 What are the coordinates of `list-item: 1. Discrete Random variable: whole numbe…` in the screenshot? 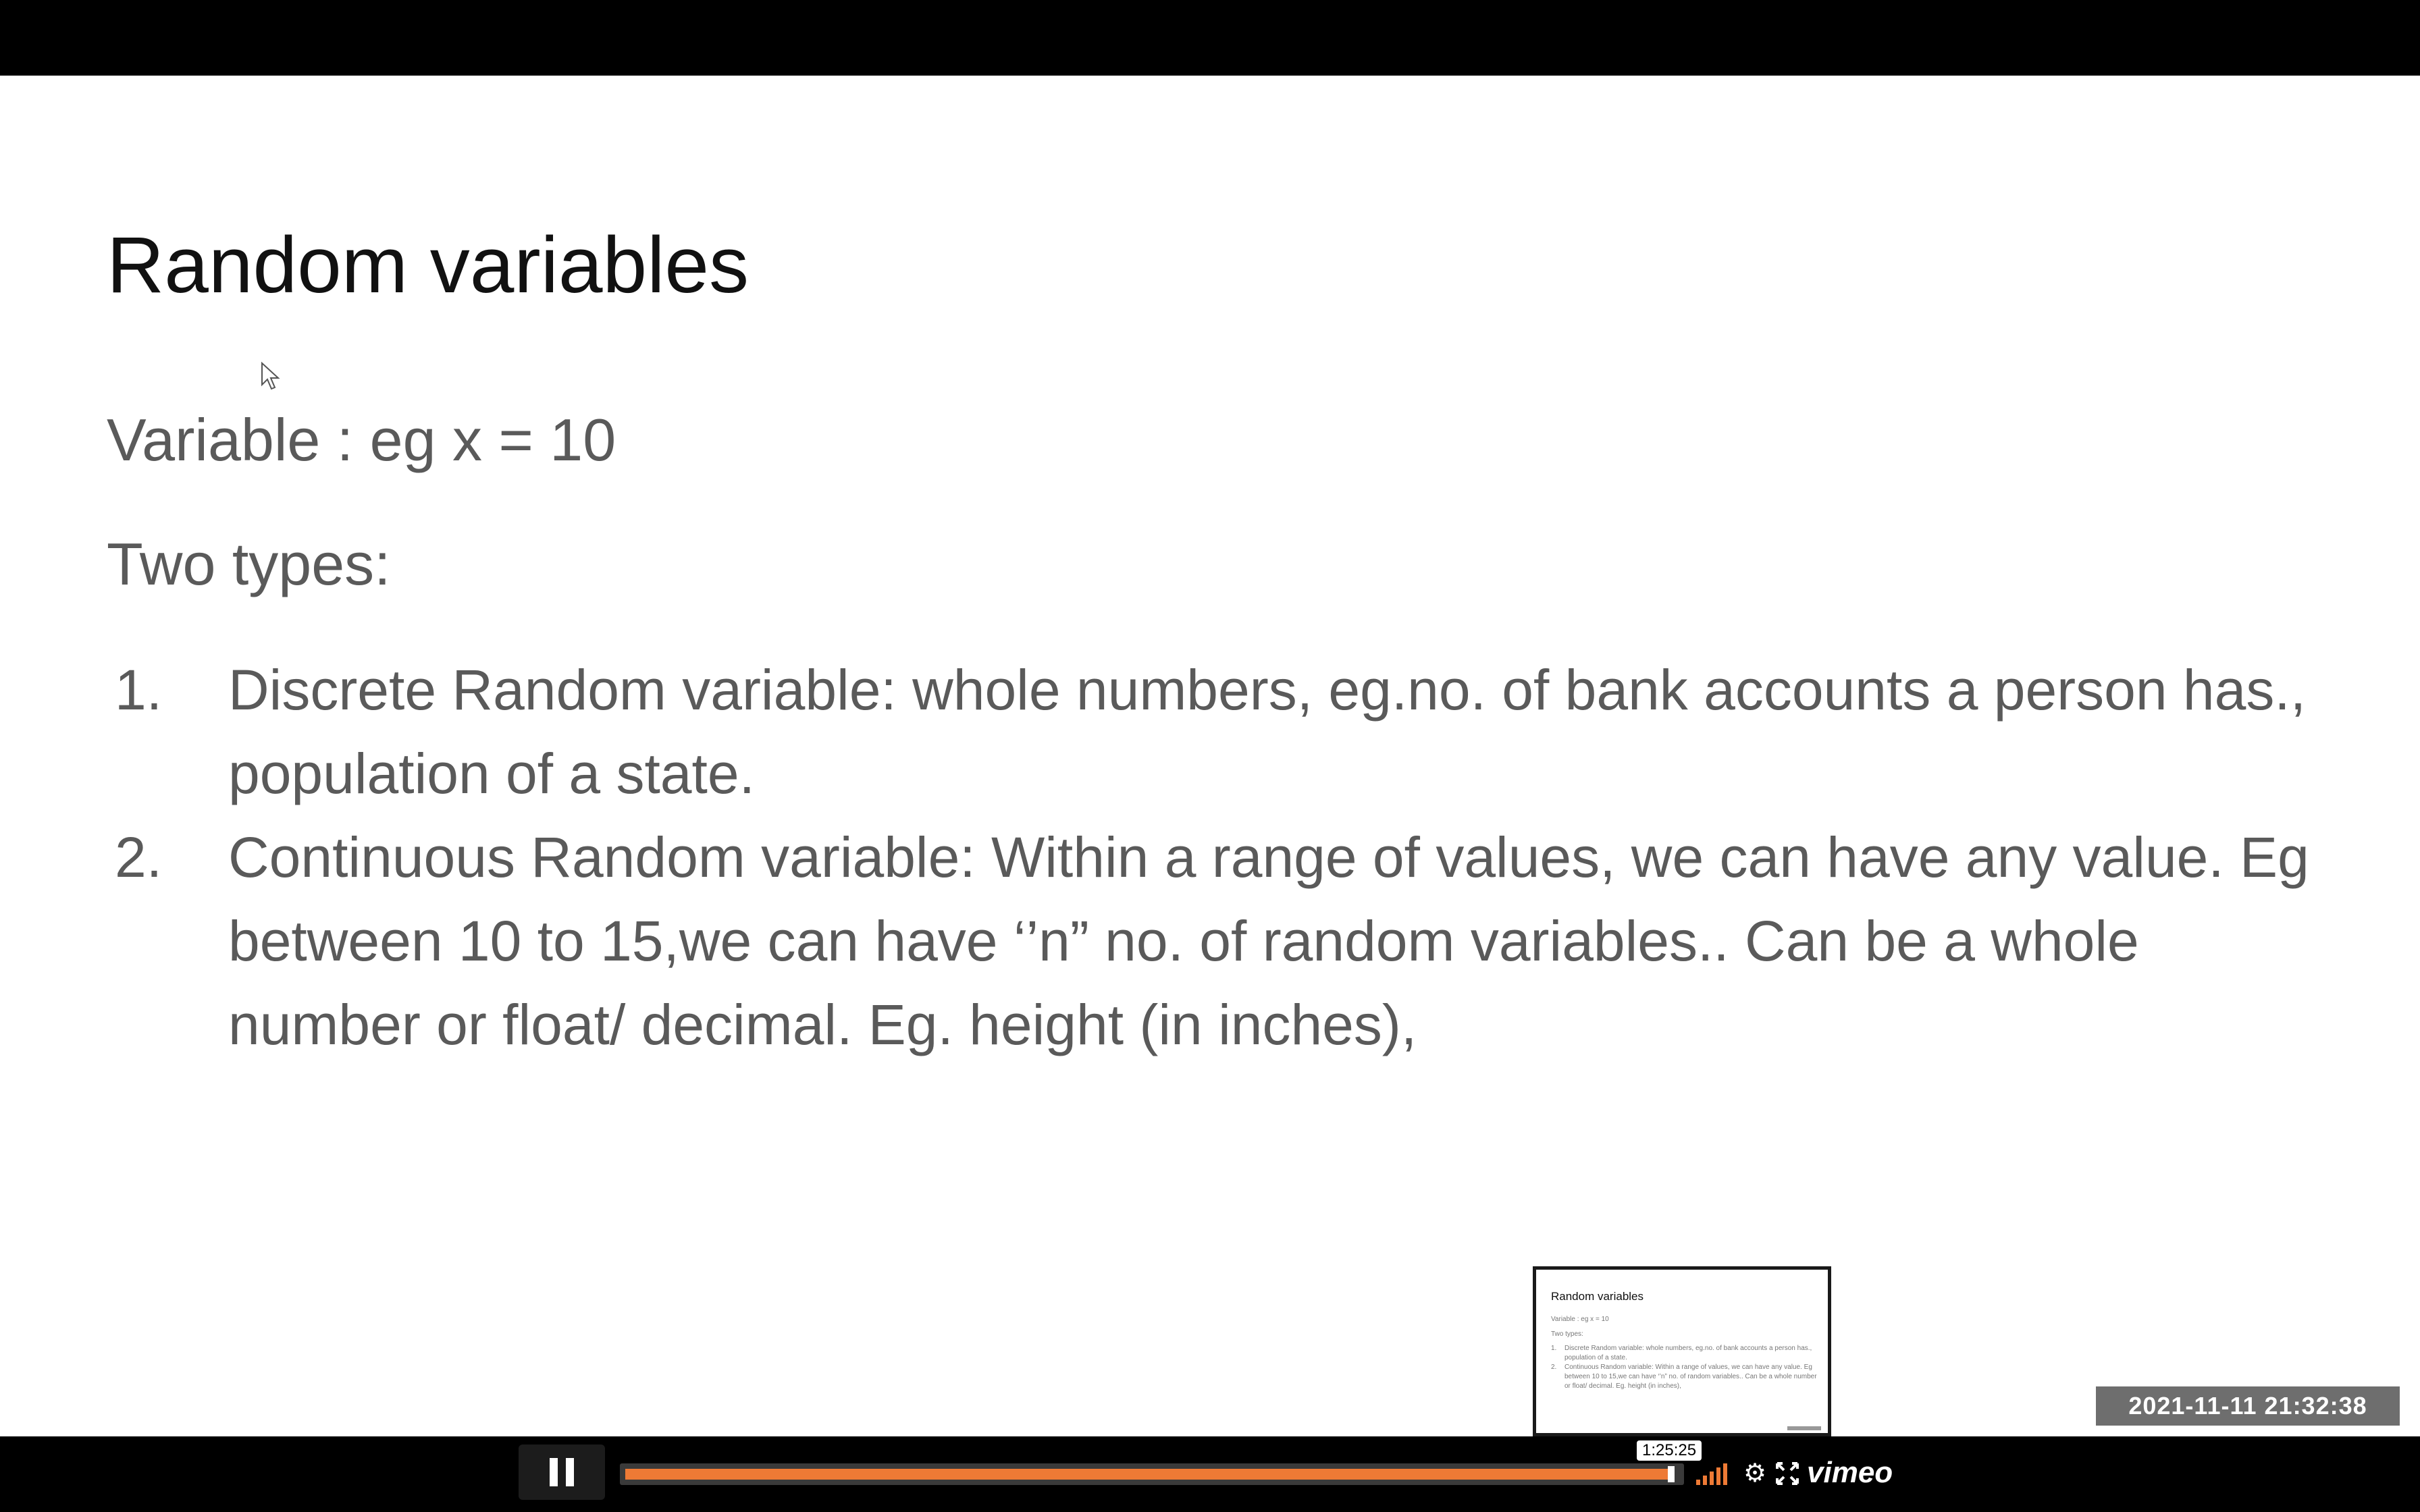 It's located at (1221, 731).